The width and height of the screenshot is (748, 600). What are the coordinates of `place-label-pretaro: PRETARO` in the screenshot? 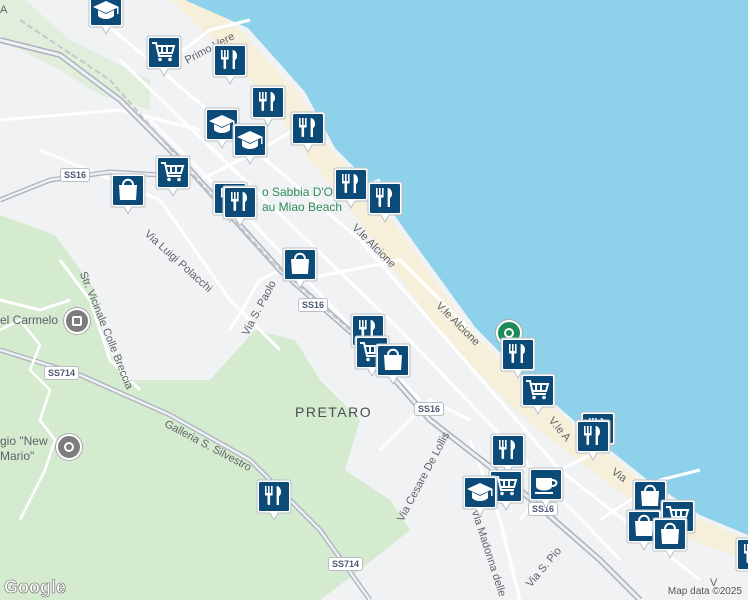 It's located at (334, 412).